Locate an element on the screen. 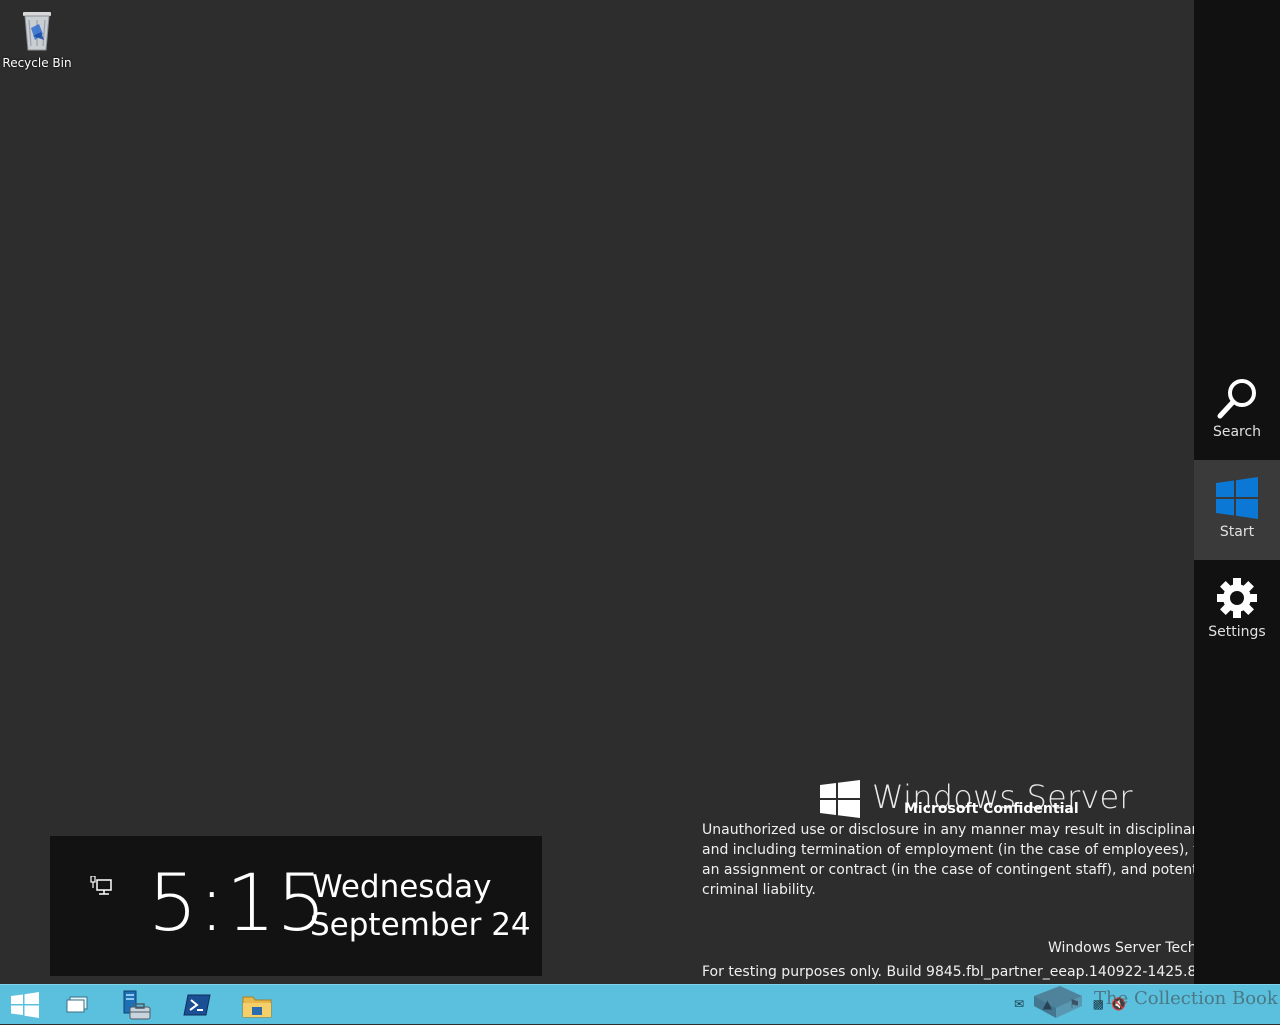 The height and width of the screenshot is (1025, 1280). powershell-icon is located at coordinates (197, 1005).